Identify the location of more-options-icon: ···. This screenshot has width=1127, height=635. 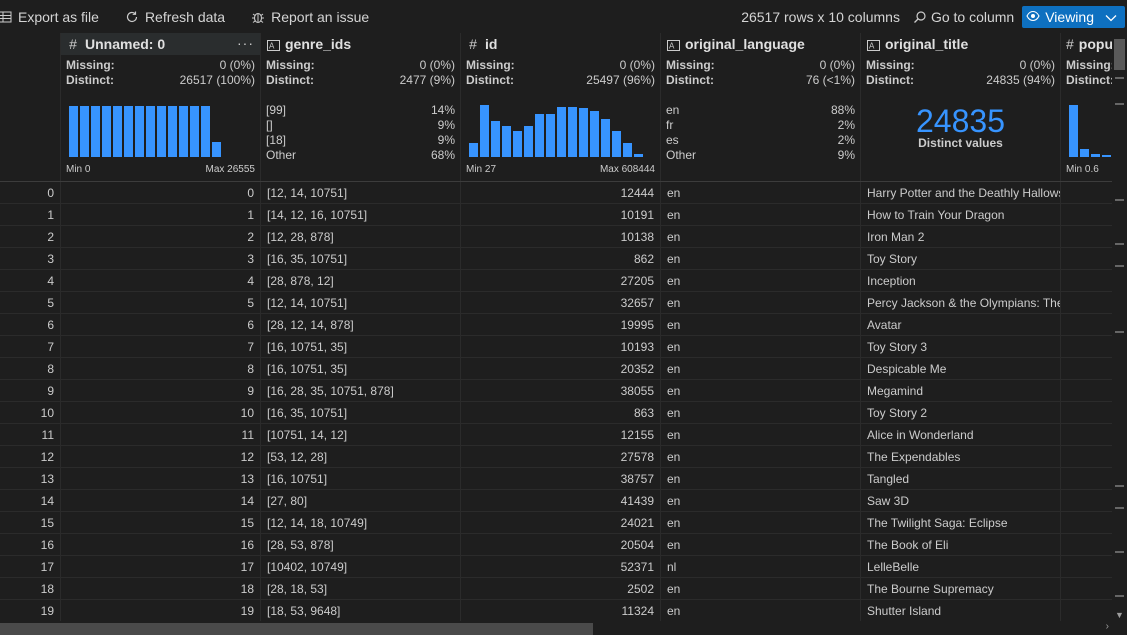
(245, 43).